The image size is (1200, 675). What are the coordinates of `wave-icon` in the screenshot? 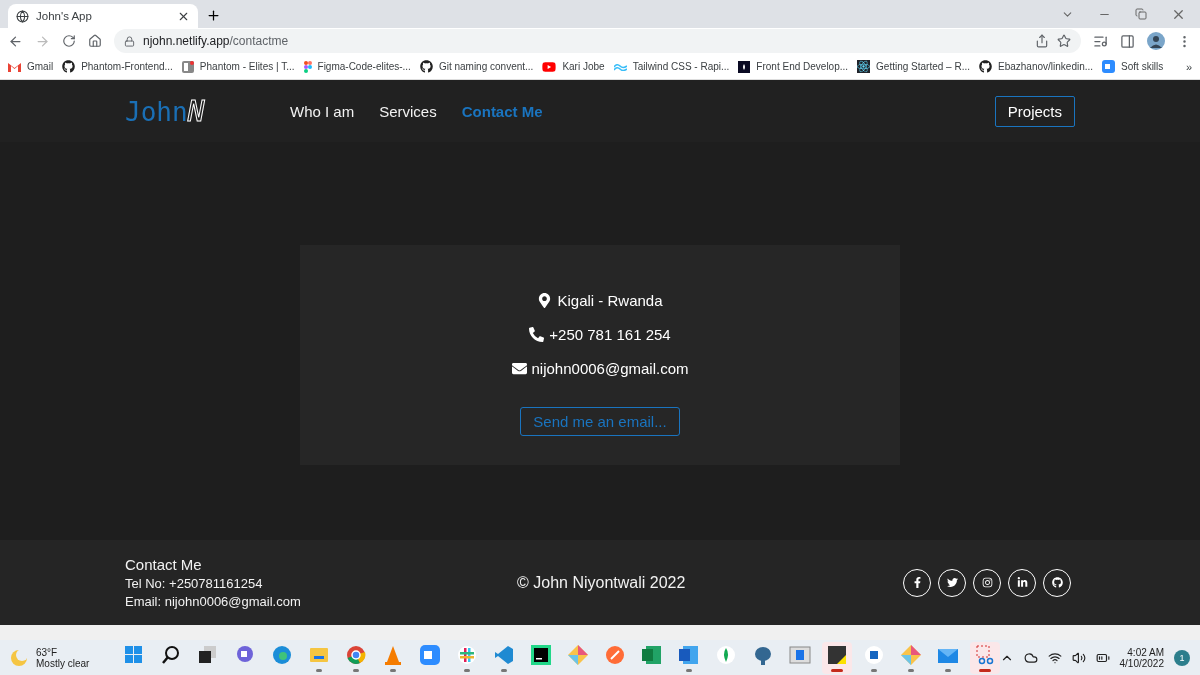 It's located at (620, 66).